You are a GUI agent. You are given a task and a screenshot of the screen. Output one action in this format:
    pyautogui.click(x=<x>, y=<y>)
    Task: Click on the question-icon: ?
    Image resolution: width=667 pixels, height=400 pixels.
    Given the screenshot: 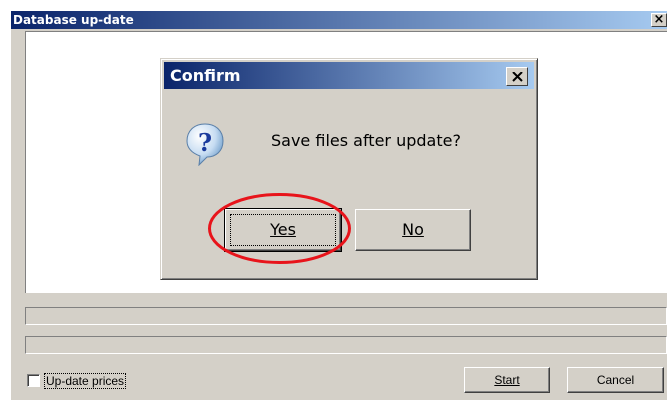 What is the action you would take?
    pyautogui.click(x=205, y=144)
    